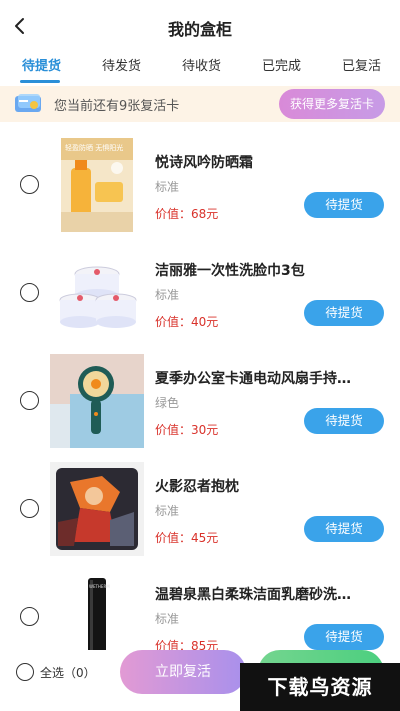  What do you see at coordinates (281, 67) in the screenshot?
I see `tab-completed: 已完成` at bounding box center [281, 67].